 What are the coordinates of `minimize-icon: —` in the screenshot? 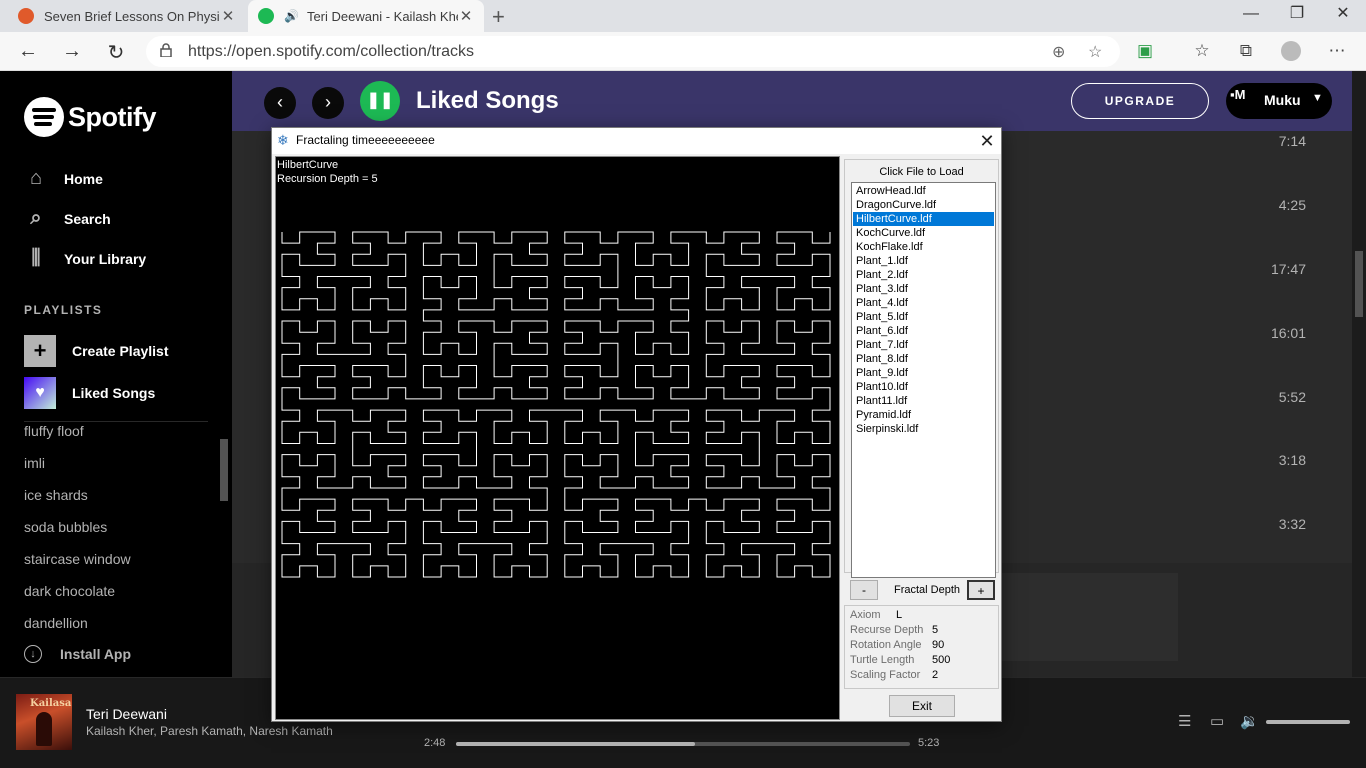 It's located at (1251, 15).